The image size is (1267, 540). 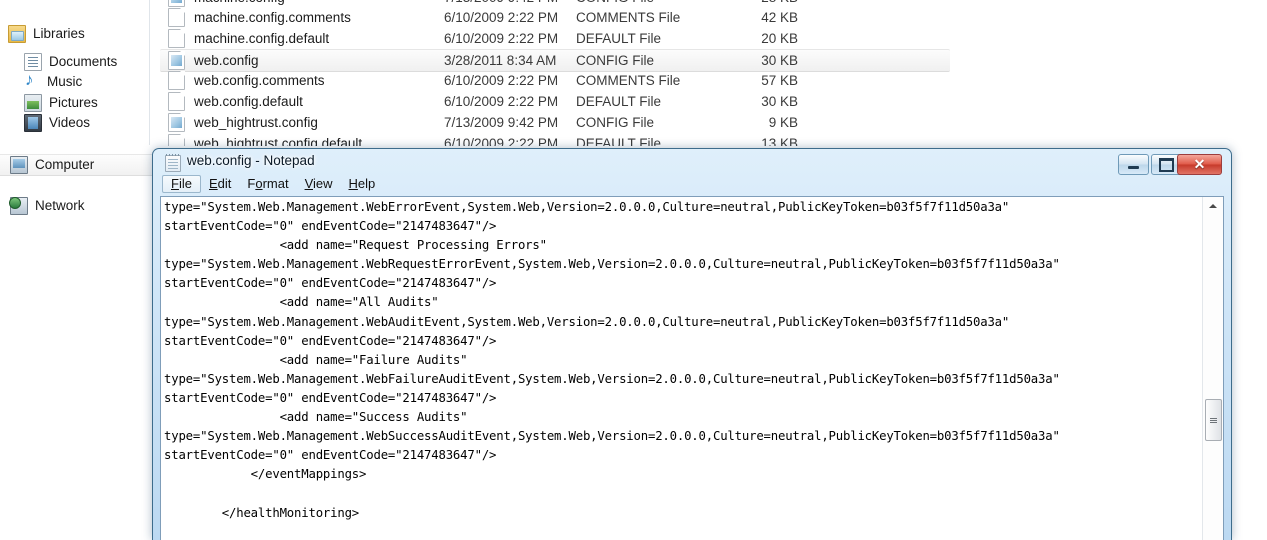 What do you see at coordinates (59, 33) in the screenshot?
I see `sidebar-item-label: Libraries` at bounding box center [59, 33].